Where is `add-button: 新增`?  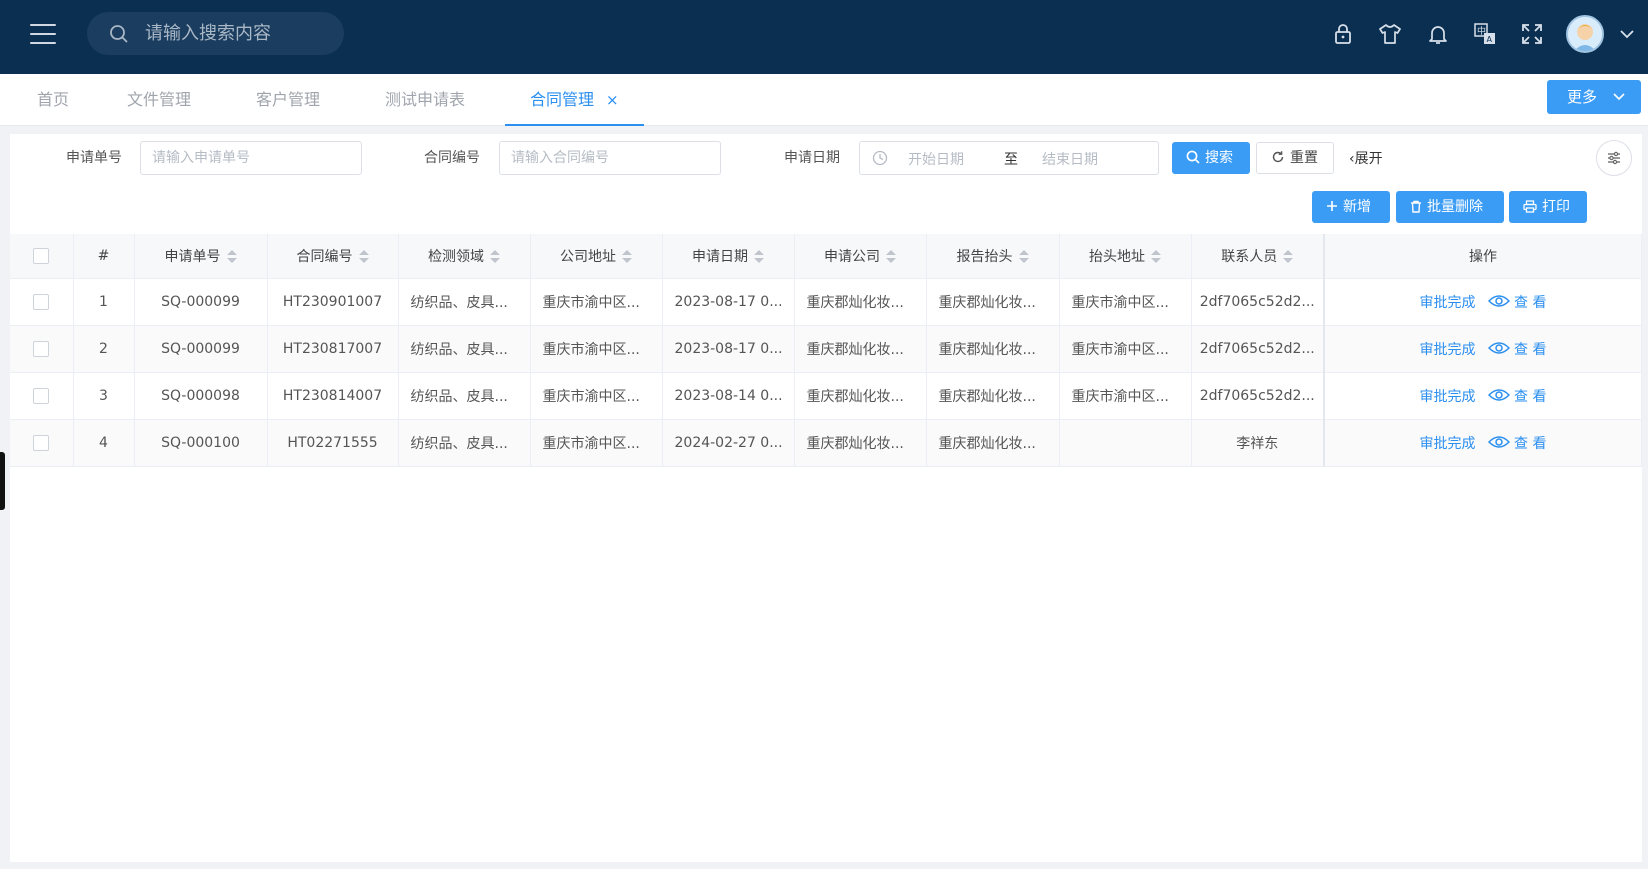
add-button: 新增 is located at coordinates (1351, 207).